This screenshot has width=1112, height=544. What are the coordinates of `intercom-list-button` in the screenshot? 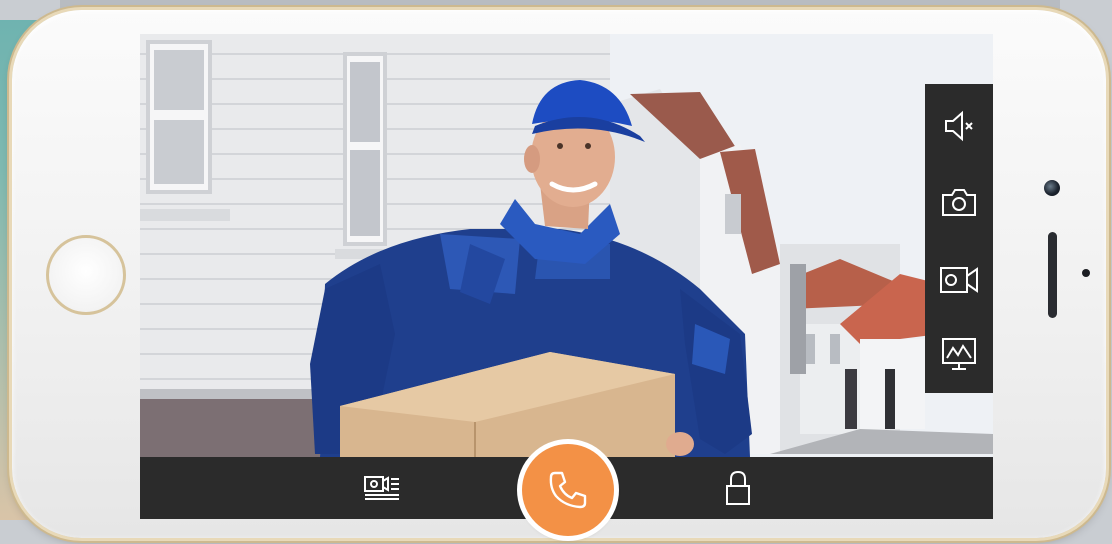 It's located at (382, 488).